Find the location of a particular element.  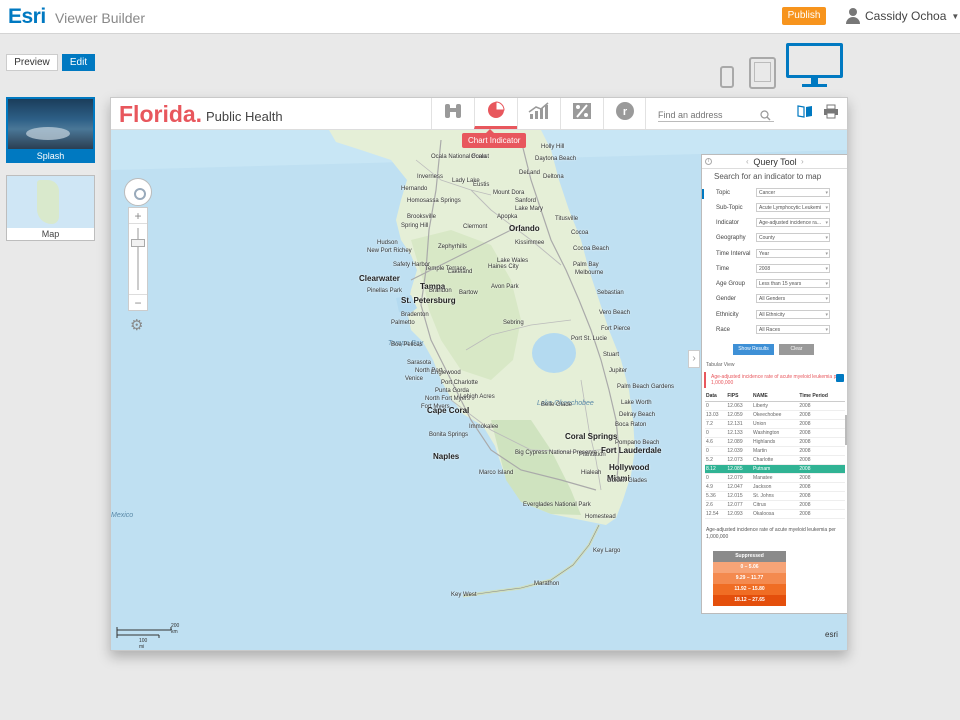

tablet-preview-icon is located at coordinates (762, 73).